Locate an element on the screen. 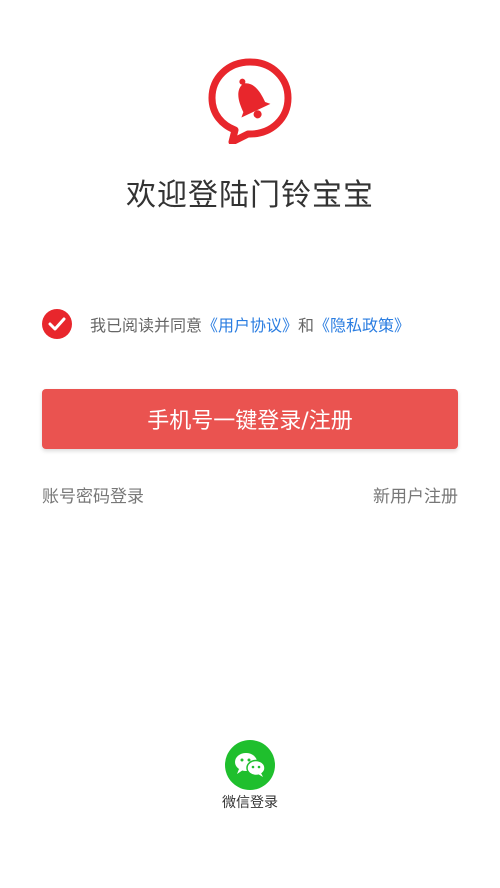  new-user-register-link: 新用户注册 is located at coordinates (415, 494).